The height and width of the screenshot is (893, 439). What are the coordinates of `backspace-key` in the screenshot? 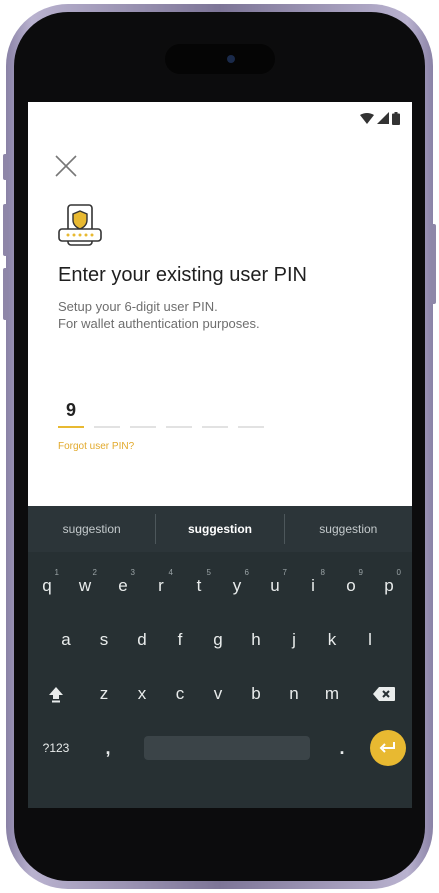 It's located at (384, 694).